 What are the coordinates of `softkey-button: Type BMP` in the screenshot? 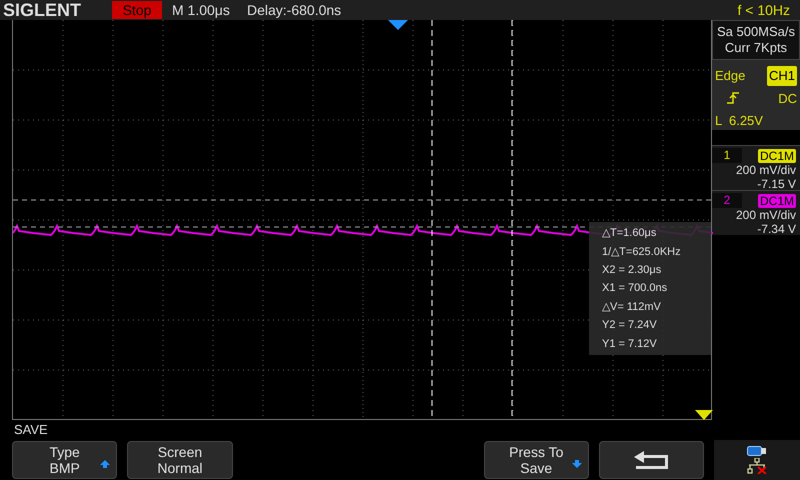 It's located at (65, 460).